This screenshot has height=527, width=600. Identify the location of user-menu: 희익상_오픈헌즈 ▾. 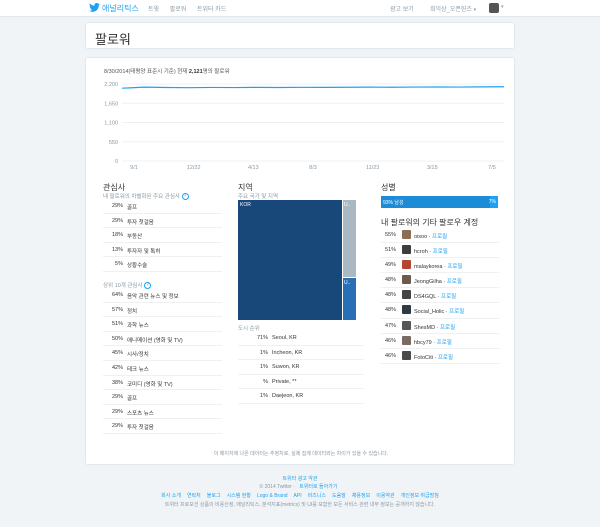
(453, 8).